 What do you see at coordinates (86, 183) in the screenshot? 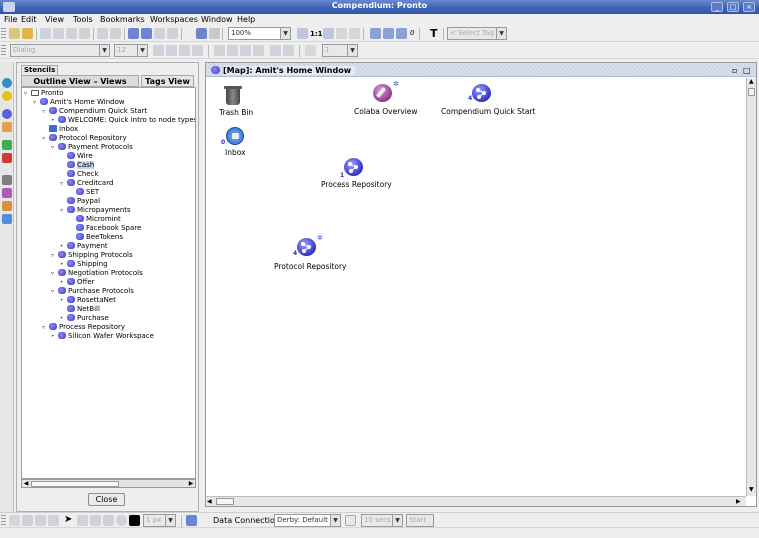
I see `tree-item: ▿ Creditcard` at bounding box center [86, 183].